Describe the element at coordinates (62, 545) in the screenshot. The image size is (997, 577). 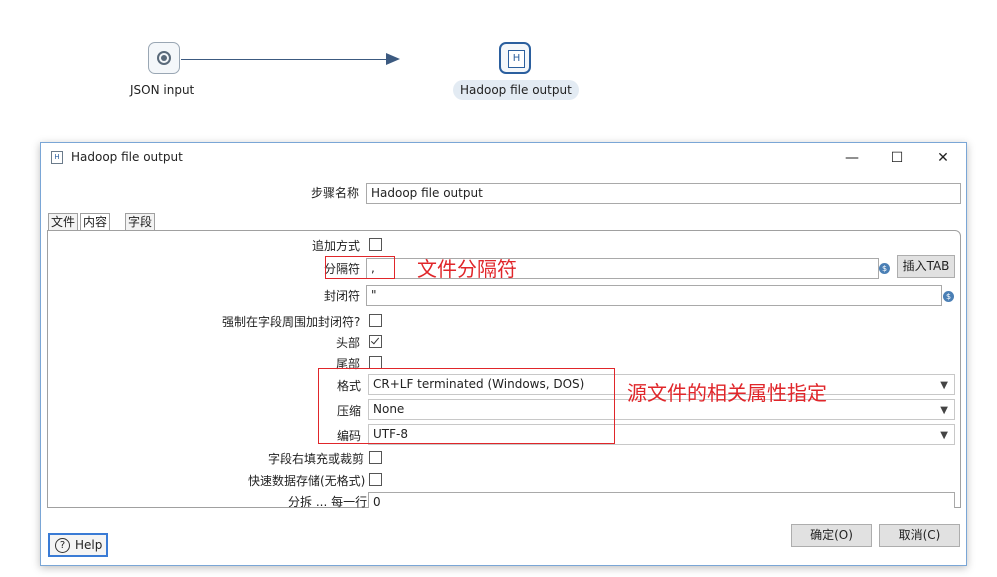
I see `question-icon: ?` at that location.